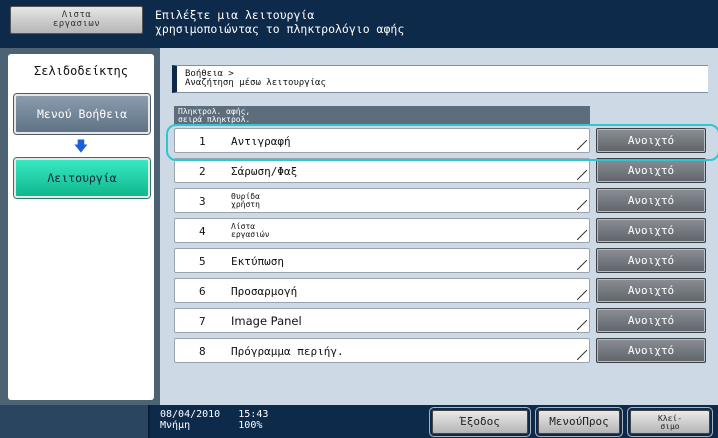 This screenshot has height=438, width=718. I want to click on row-number: 7, so click(202, 321).